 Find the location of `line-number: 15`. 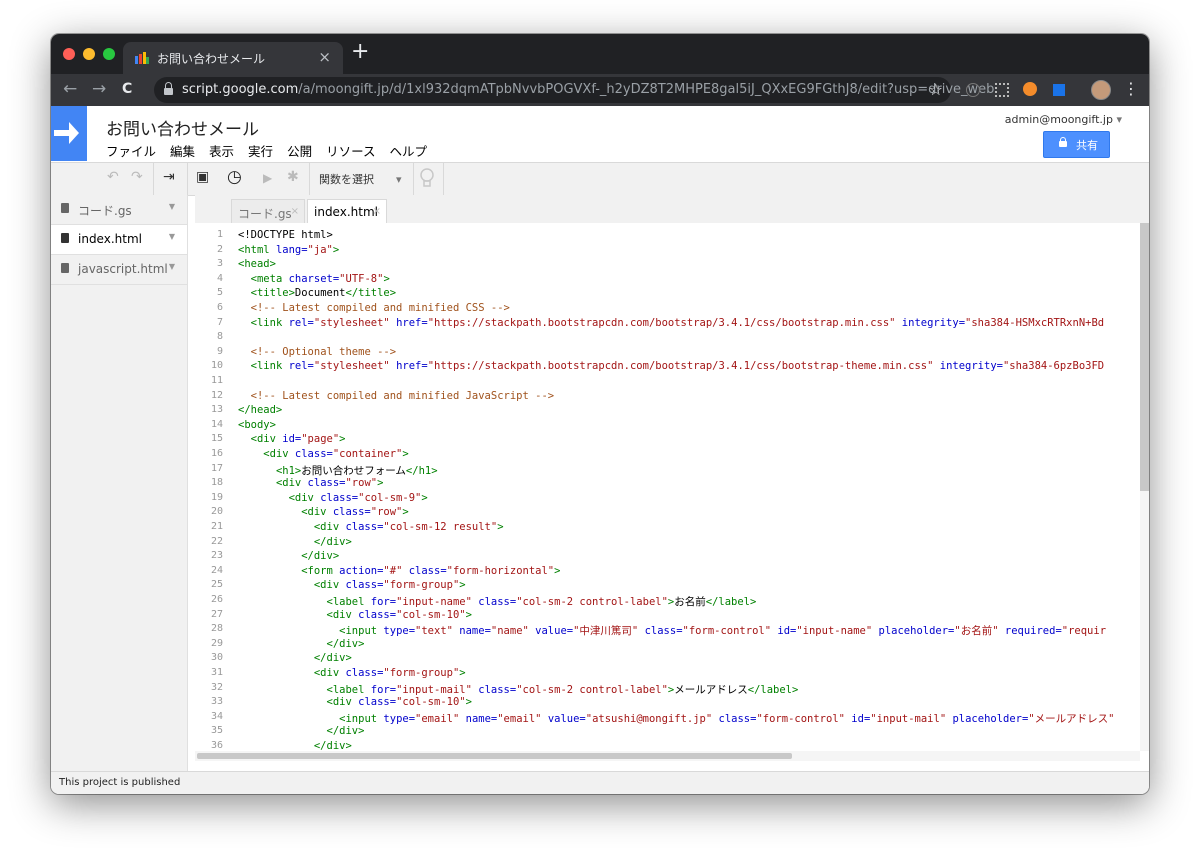

line-number: 15 is located at coordinates (216, 439).